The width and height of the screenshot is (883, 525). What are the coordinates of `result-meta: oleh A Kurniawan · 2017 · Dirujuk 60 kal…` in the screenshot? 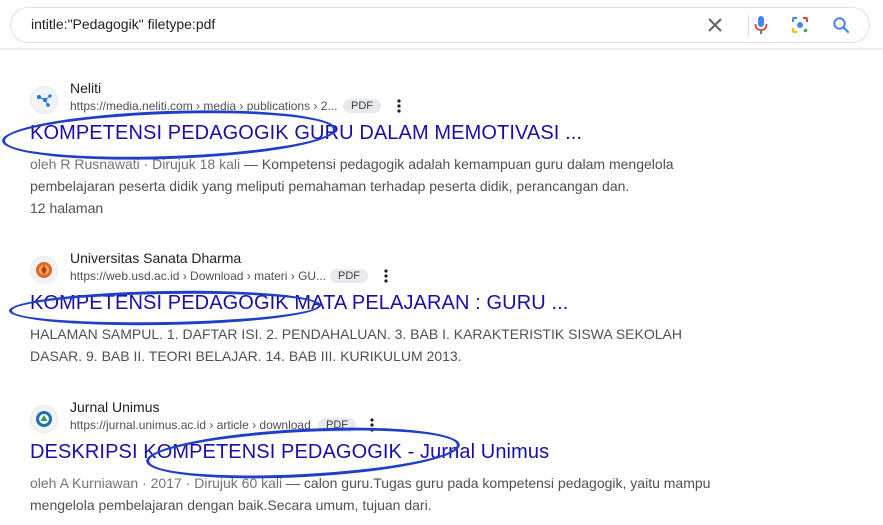 It's located at (156, 483).